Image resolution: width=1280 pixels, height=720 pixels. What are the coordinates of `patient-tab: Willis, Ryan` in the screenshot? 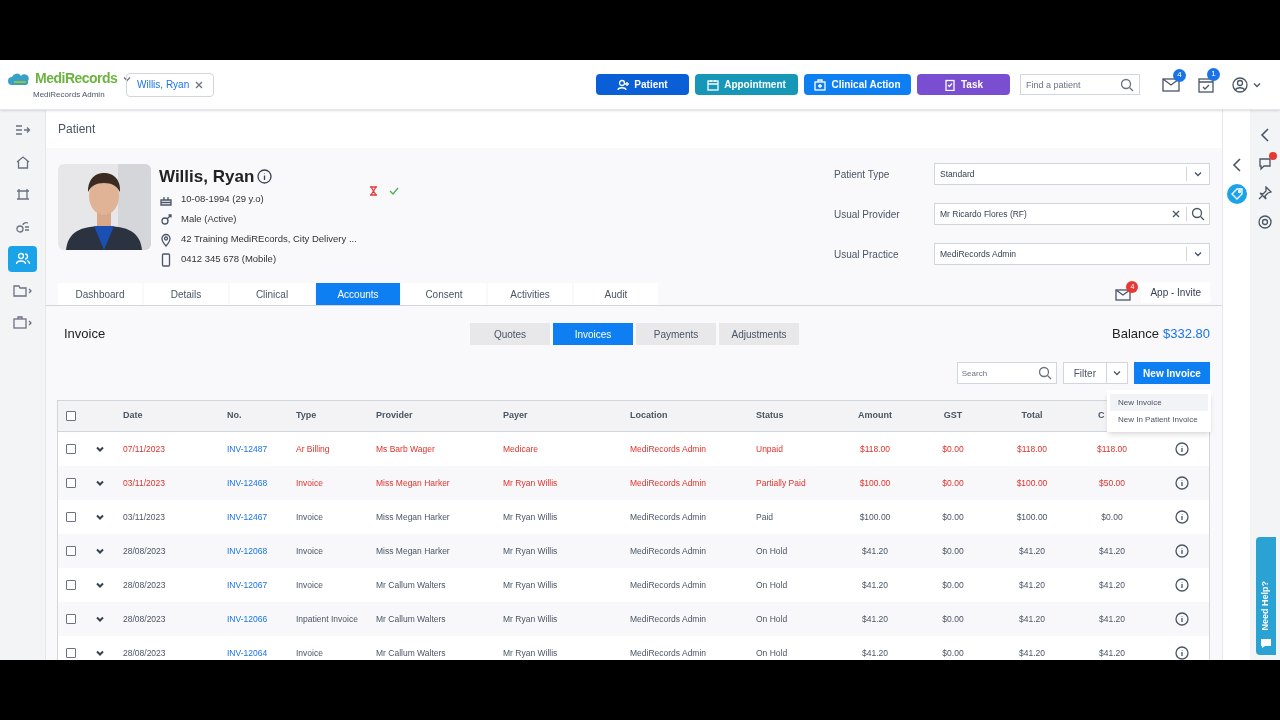 It's located at (170, 84).